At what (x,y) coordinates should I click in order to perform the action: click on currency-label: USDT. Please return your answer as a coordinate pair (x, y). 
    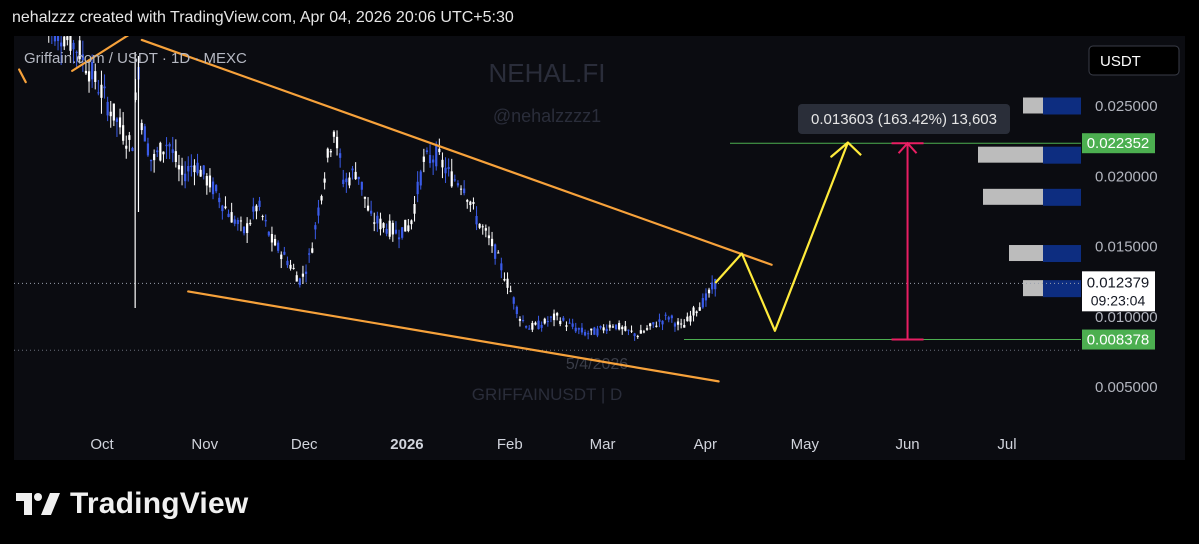
    Looking at the image, I should click on (1120, 61).